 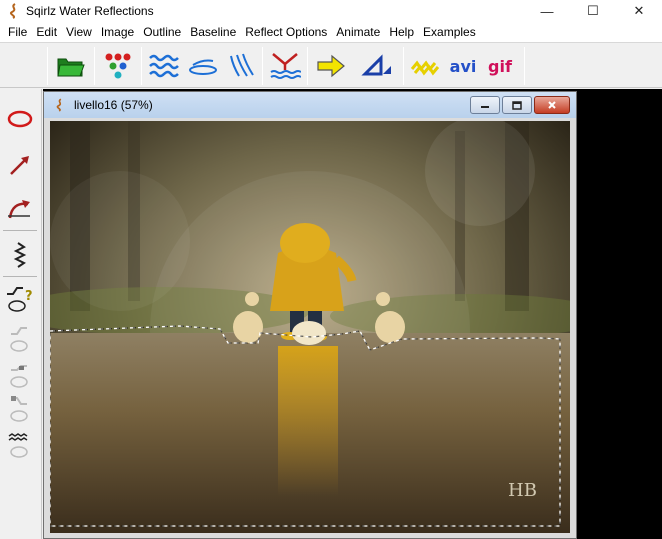 I want to click on ellipse-ripples-button, so click(x=203, y=66).